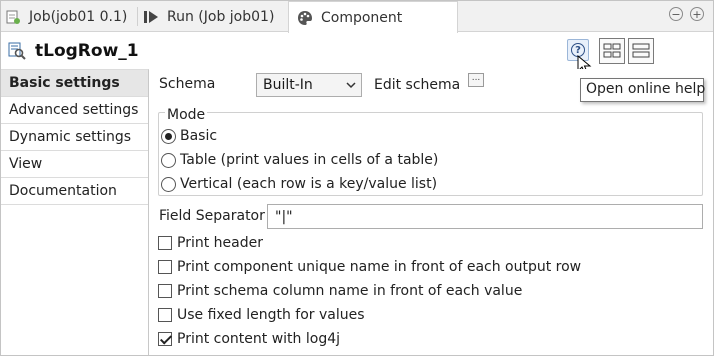  What do you see at coordinates (258, 339) in the screenshot?
I see `checkbox-label: Print content with log4j` at bounding box center [258, 339].